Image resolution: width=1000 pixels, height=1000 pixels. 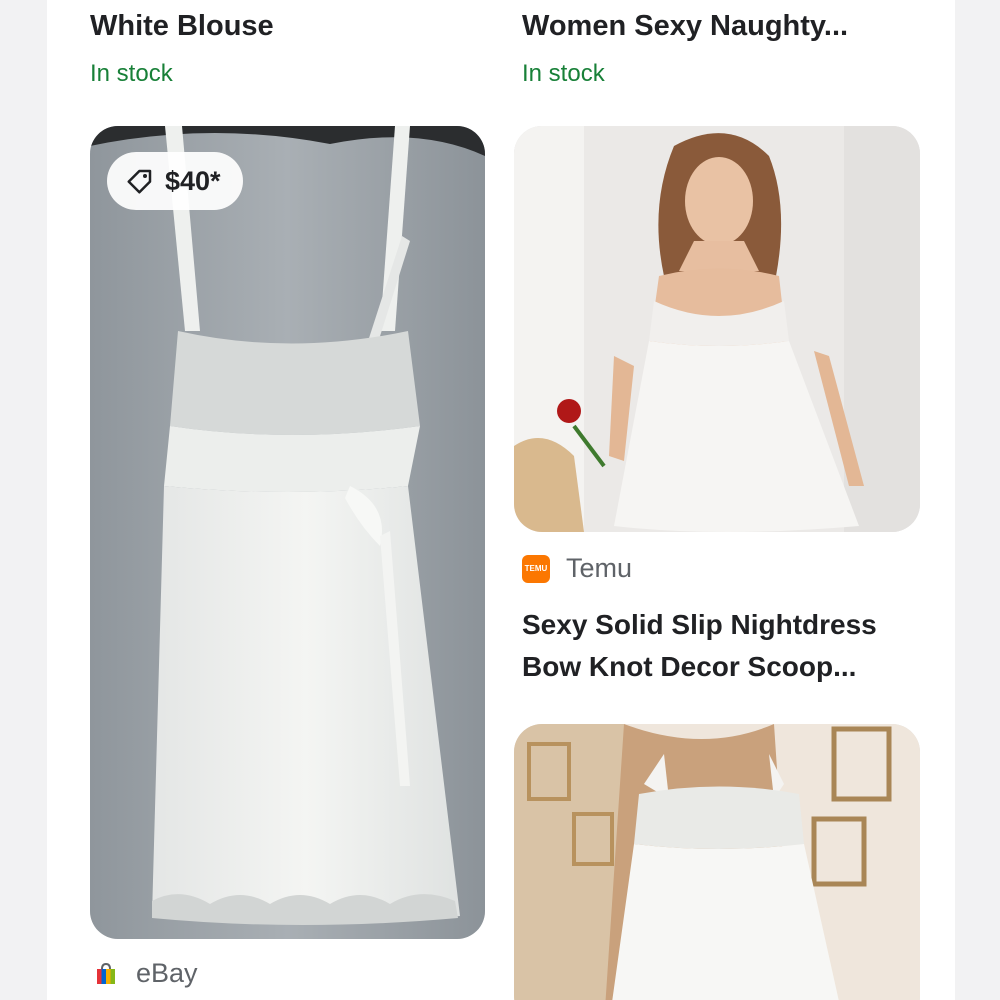 I want to click on product-image-mannequin-nightgown, so click(x=717, y=862).